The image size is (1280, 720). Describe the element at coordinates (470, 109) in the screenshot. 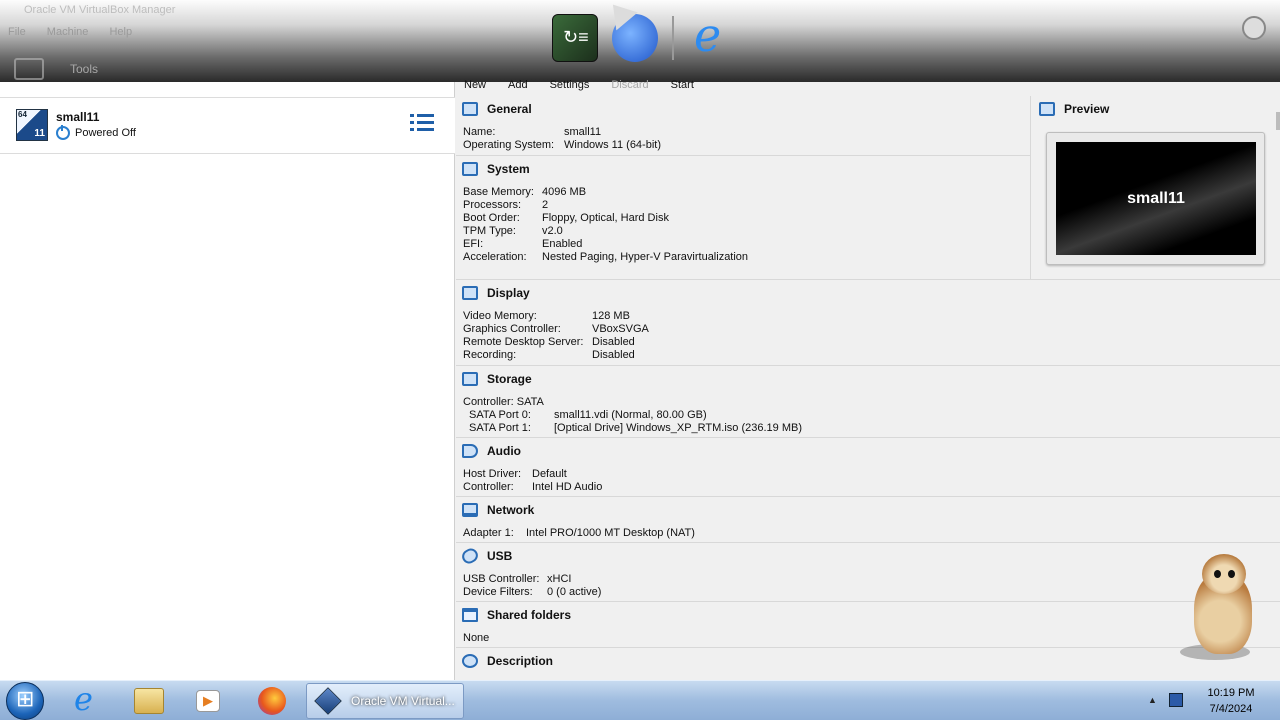

I see `monitor-icon` at that location.